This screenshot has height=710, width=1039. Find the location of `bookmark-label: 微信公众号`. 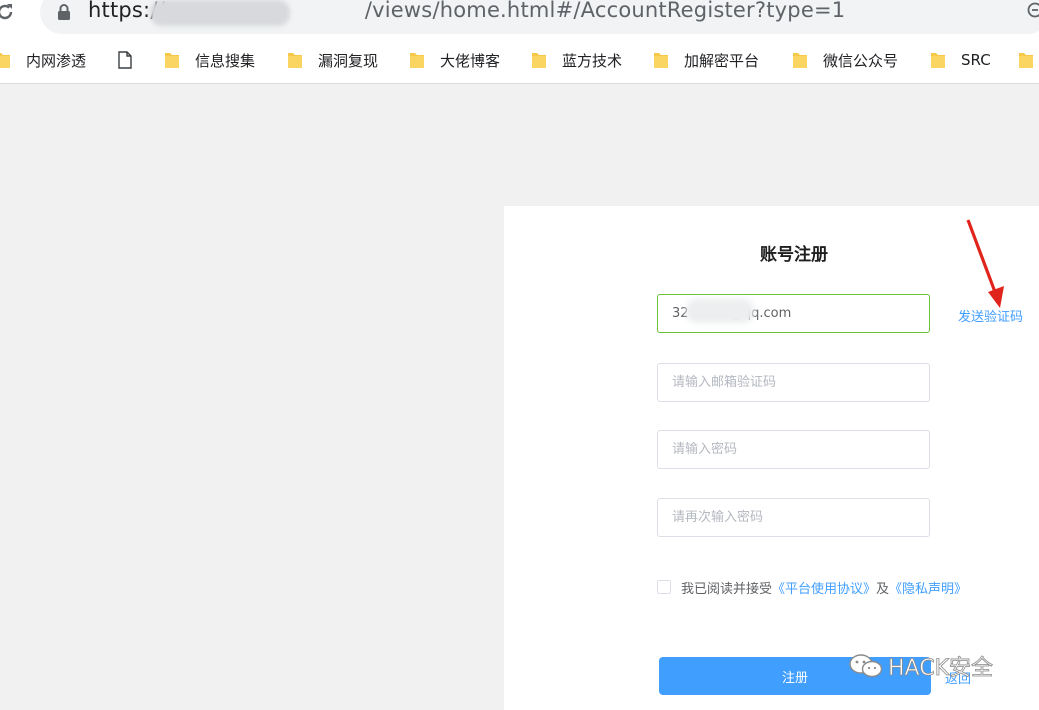

bookmark-label: 微信公众号 is located at coordinates (861, 60).